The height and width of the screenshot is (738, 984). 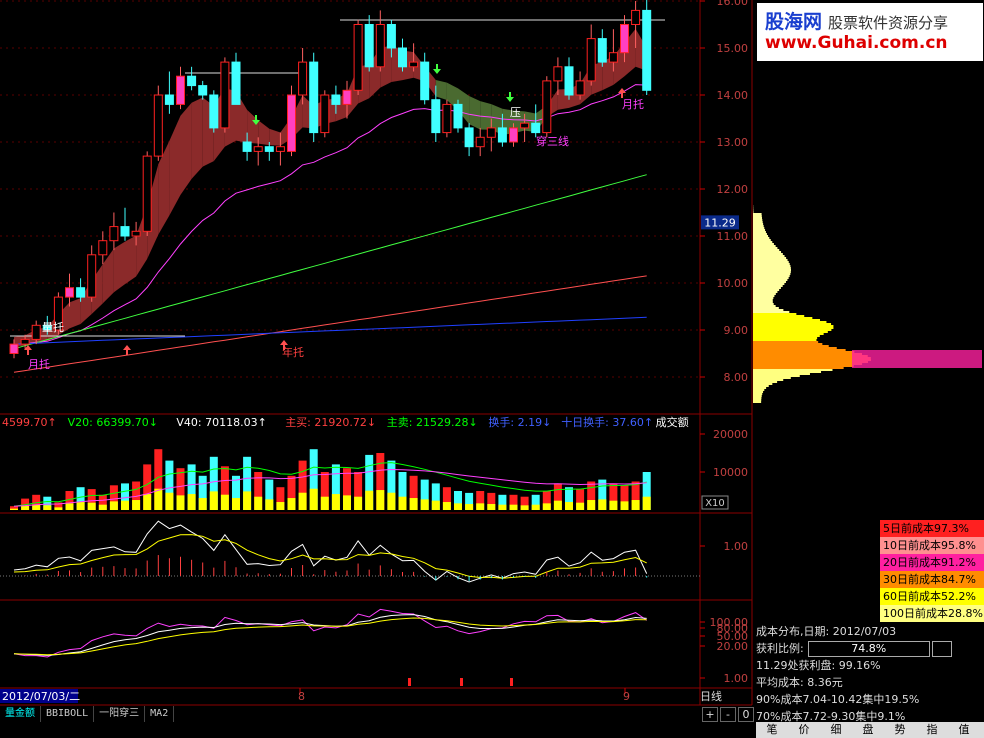 I want to click on cost-row: 11.29处获利盘: 99.16%, so click(x=818, y=665).